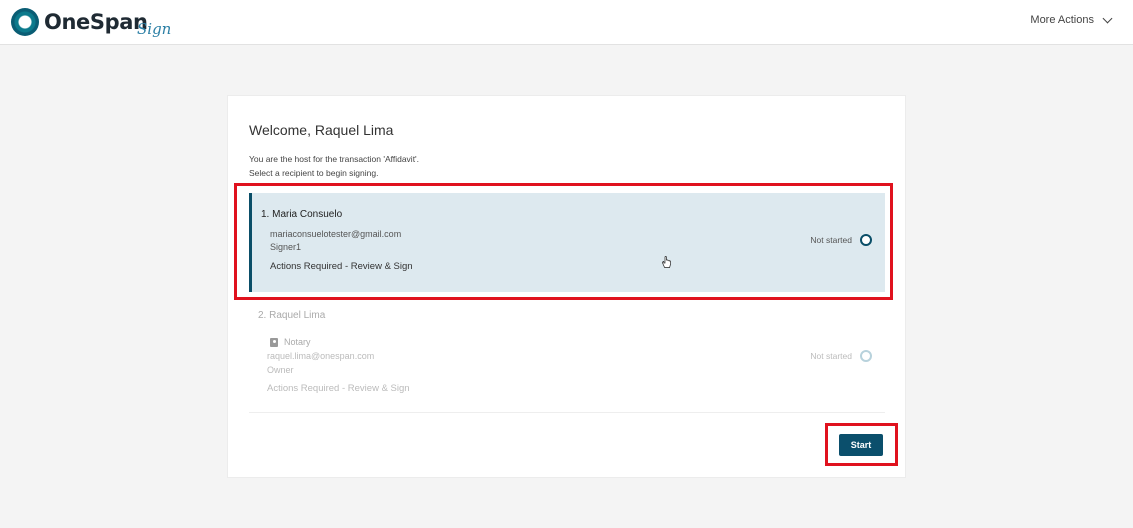 This screenshot has height=528, width=1133. I want to click on more-actions-menu: More Actions, so click(1071, 19).